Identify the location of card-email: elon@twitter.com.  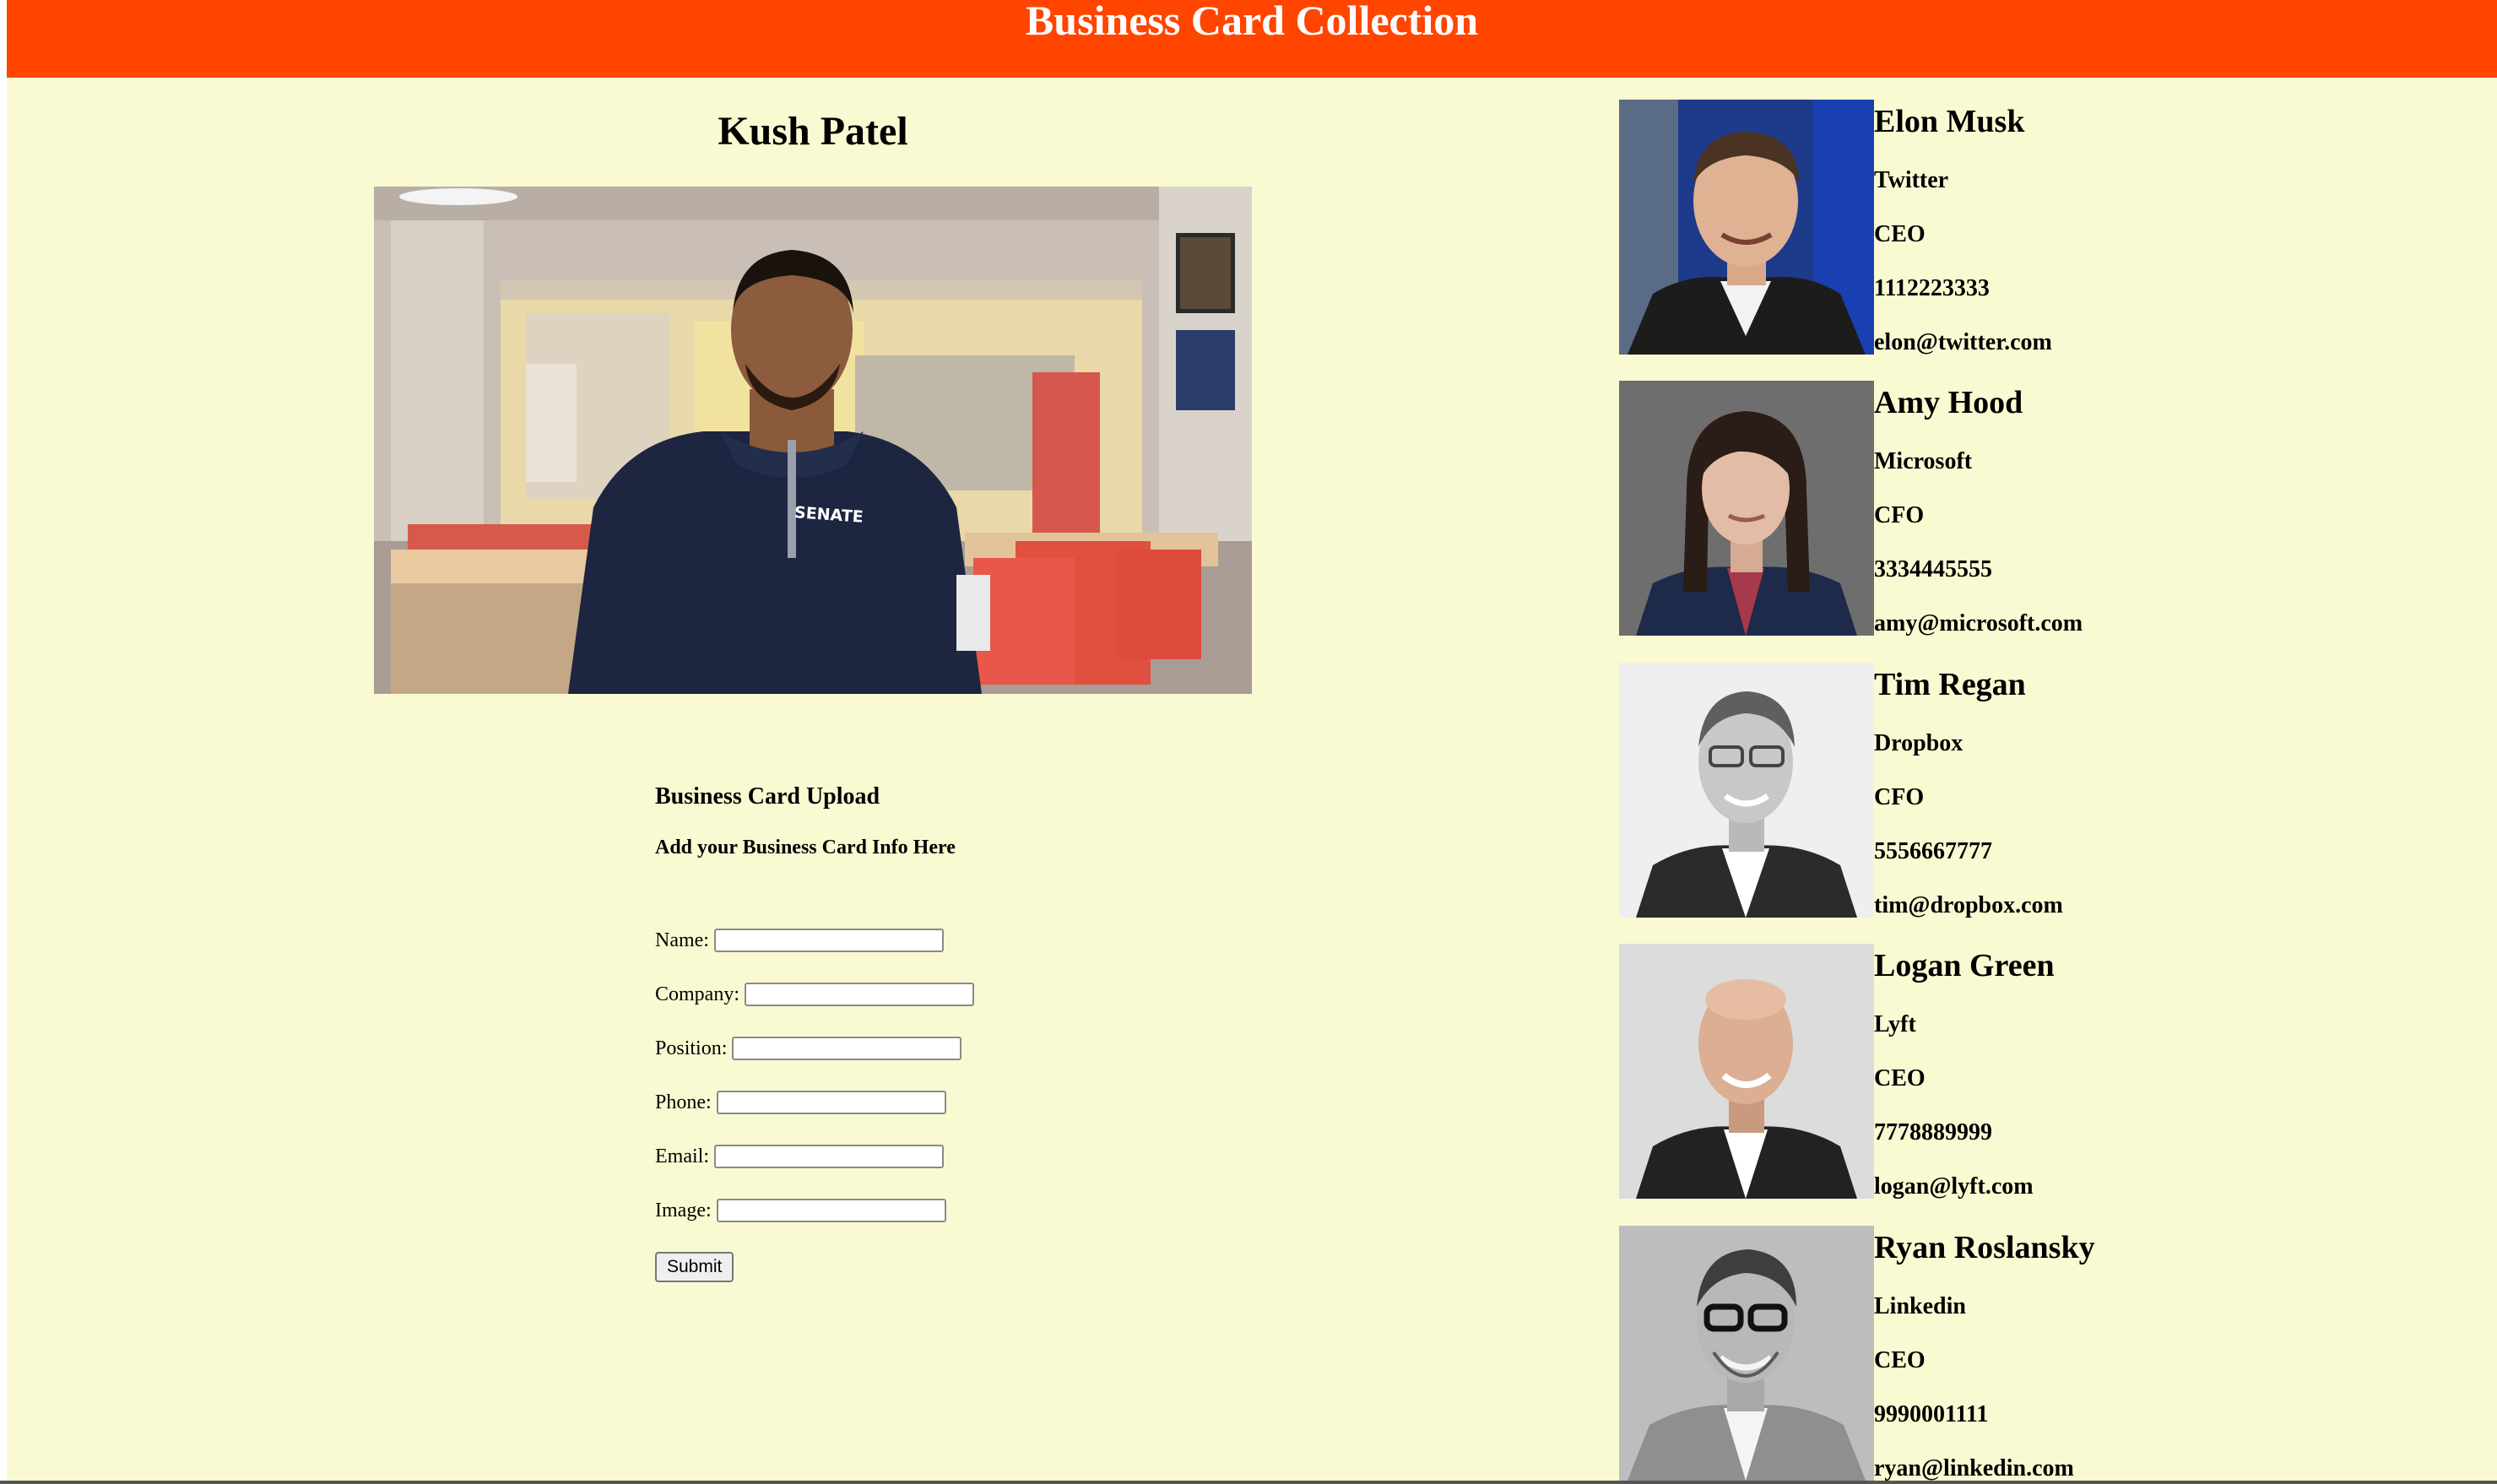
(1963, 342).